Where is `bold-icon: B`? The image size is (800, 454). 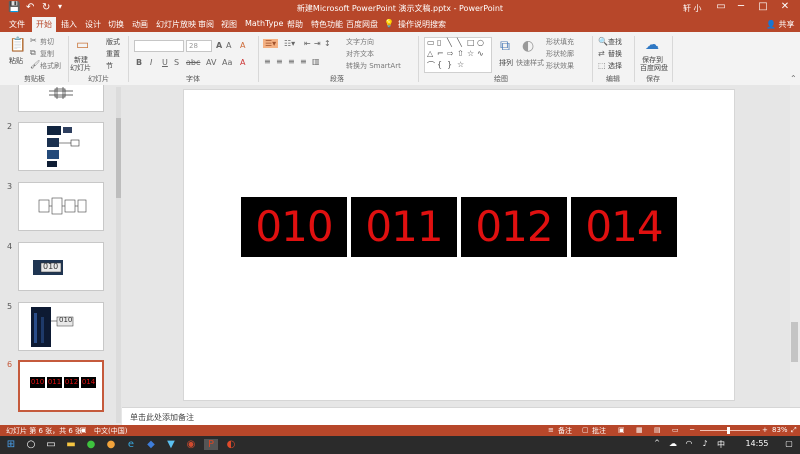 bold-icon: B is located at coordinates (139, 62).